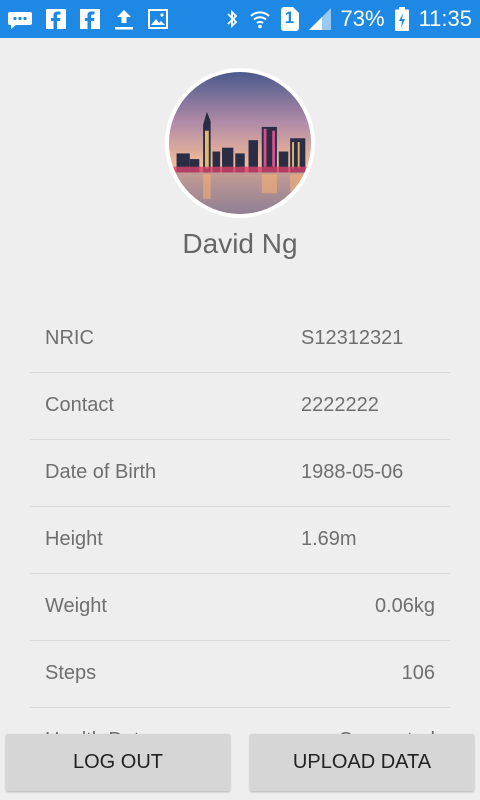 The image size is (480, 800). What do you see at coordinates (260, 19) in the screenshot?
I see `wifi-icon` at bounding box center [260, 19].